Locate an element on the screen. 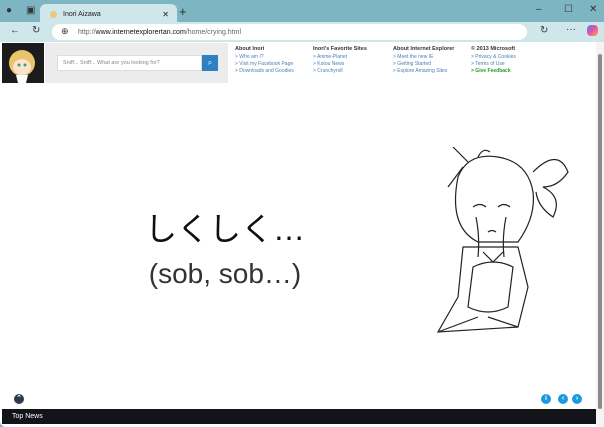 The height and width of the screenshot is (427, 604). link-kotou-news: > Kotou News is located at coordinates (340, 64).